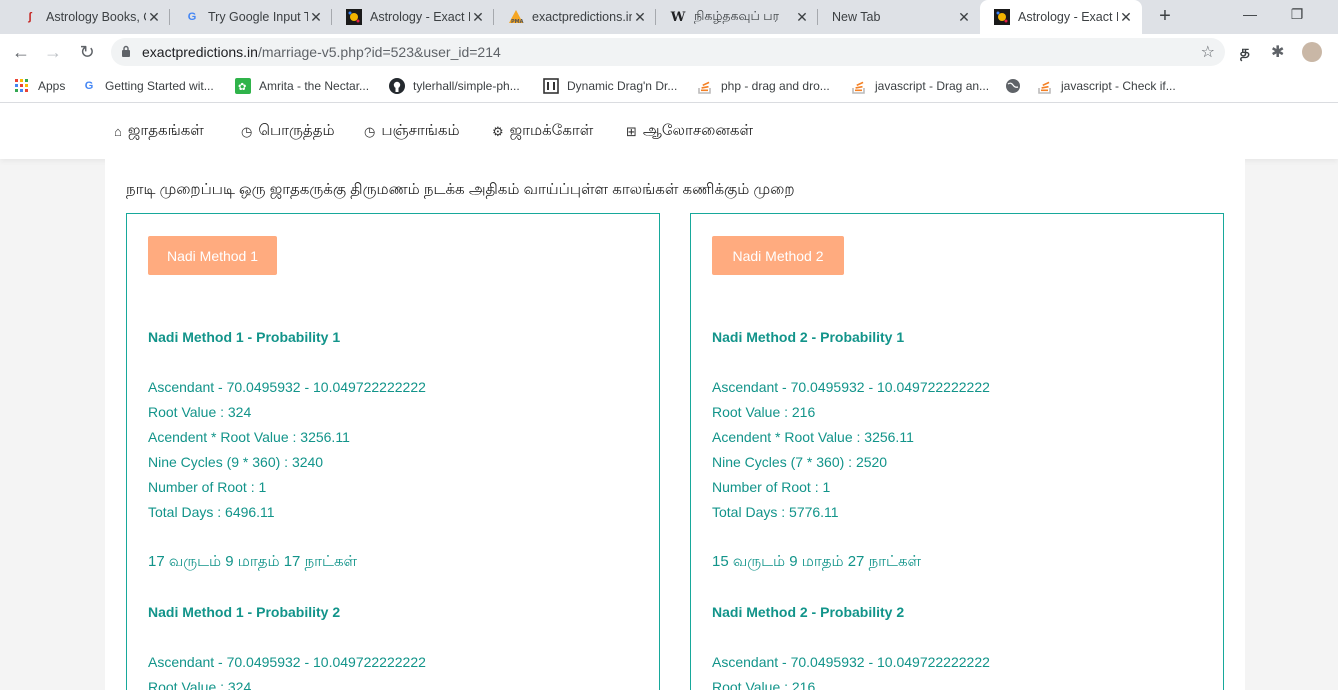 The width and height of the screenshot is (1338, 690). What do you see at coordinates (126, 51) in the screenshot?
I see `lock-icon` at bounding box center [126, 51].